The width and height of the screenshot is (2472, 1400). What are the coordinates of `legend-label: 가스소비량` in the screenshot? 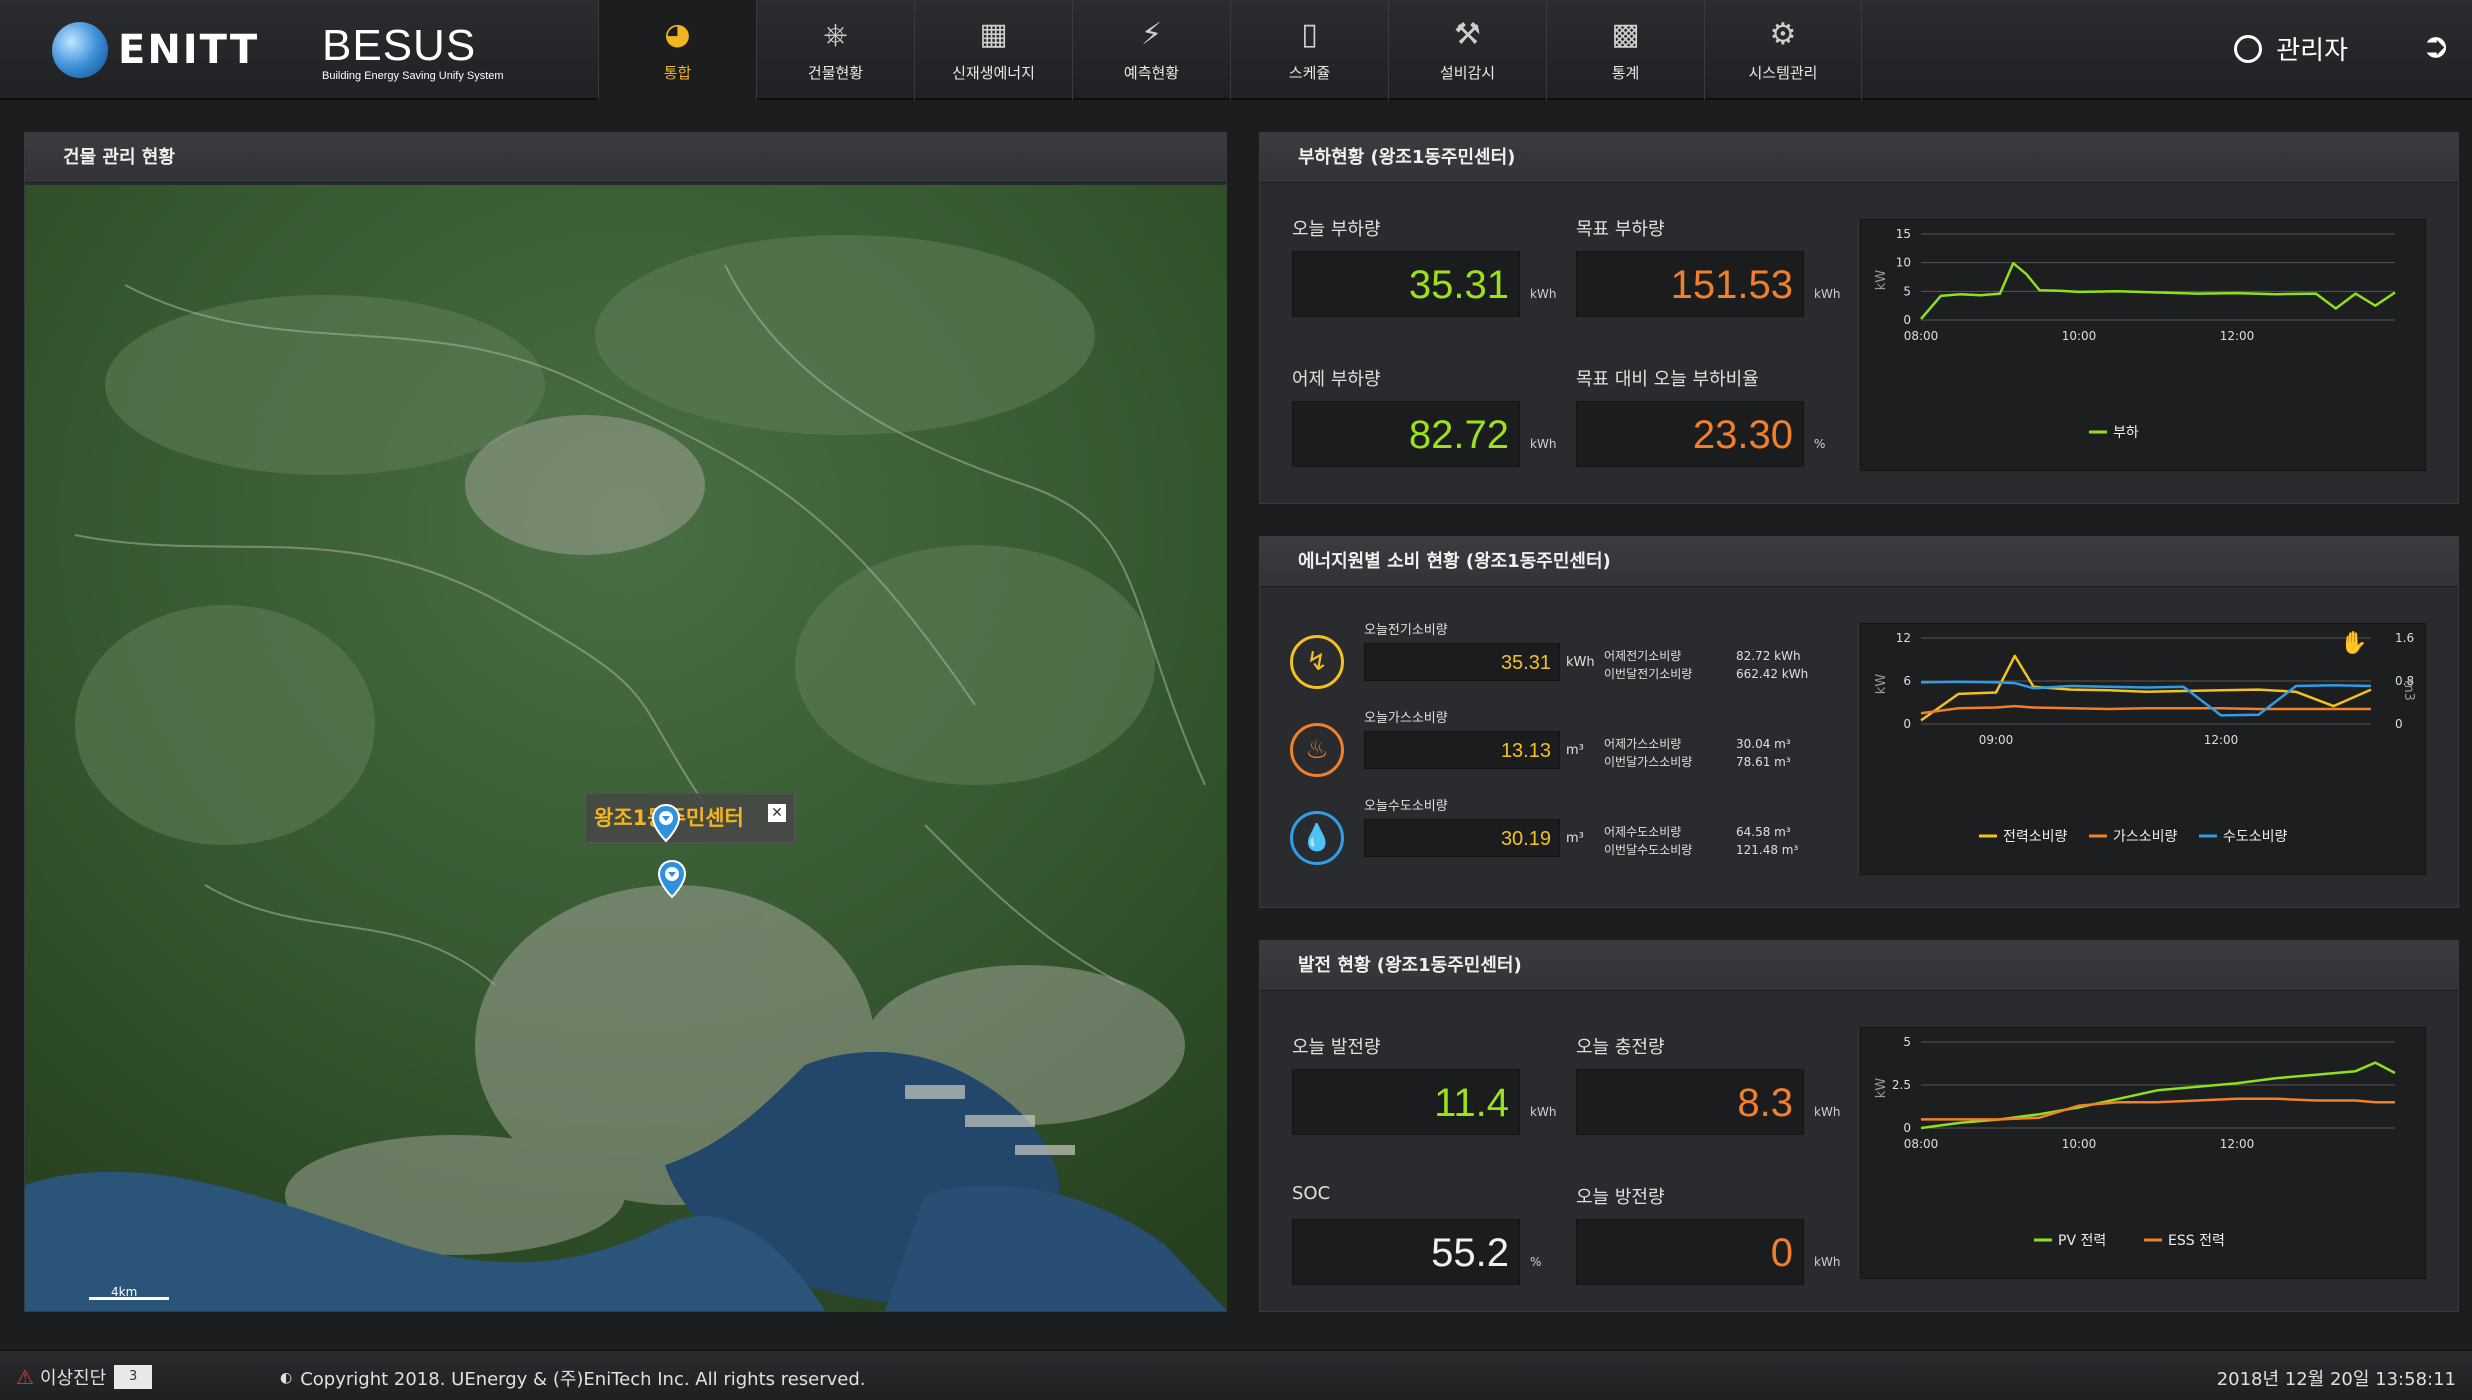 It's located at (2145, 837).